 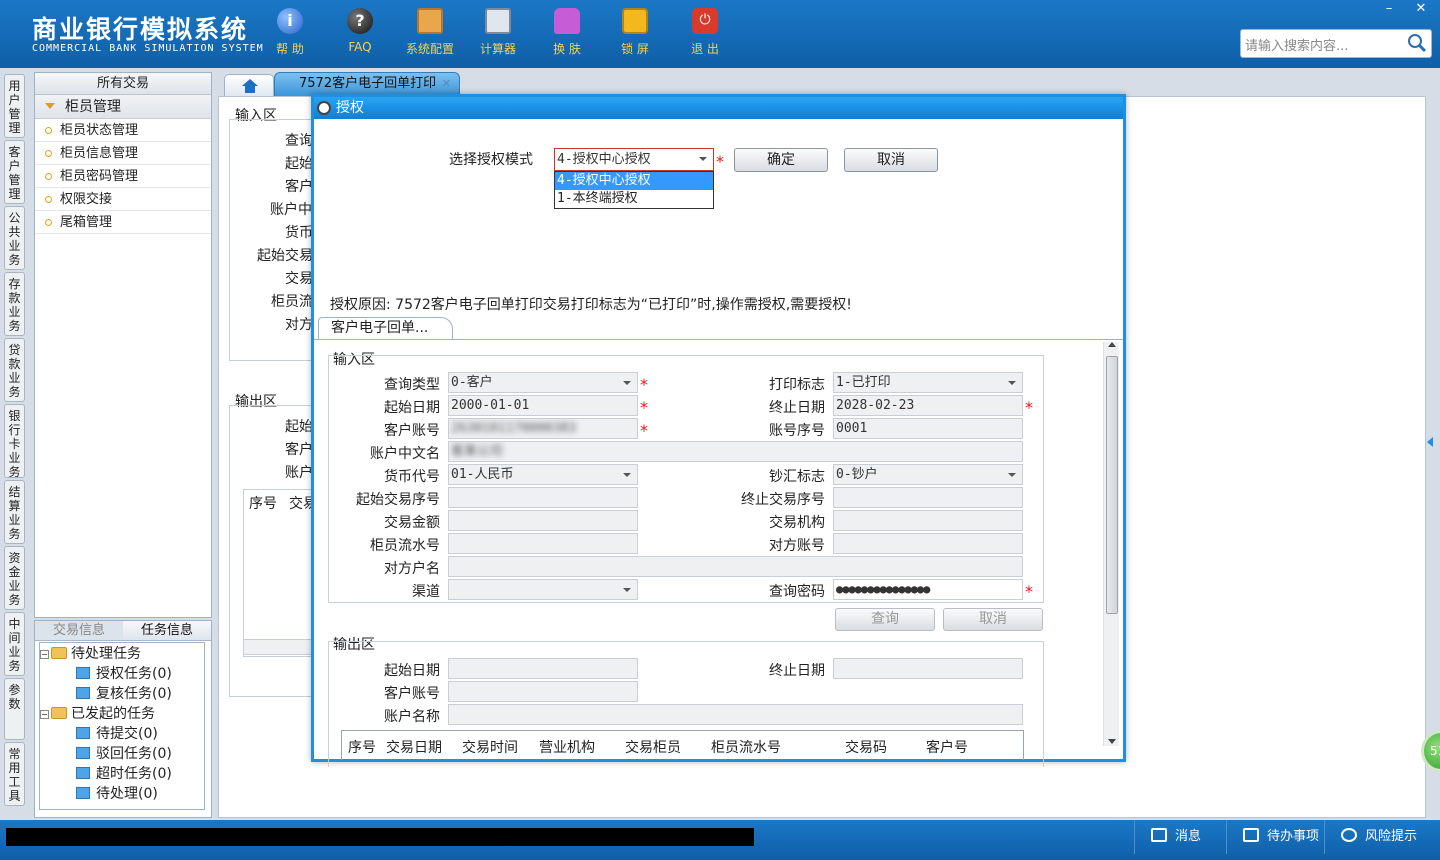 What do you see at coordinates (928, 428) in the screenshot?
I see `acct-seq-input: 0001` at bounding box center [928, 428].